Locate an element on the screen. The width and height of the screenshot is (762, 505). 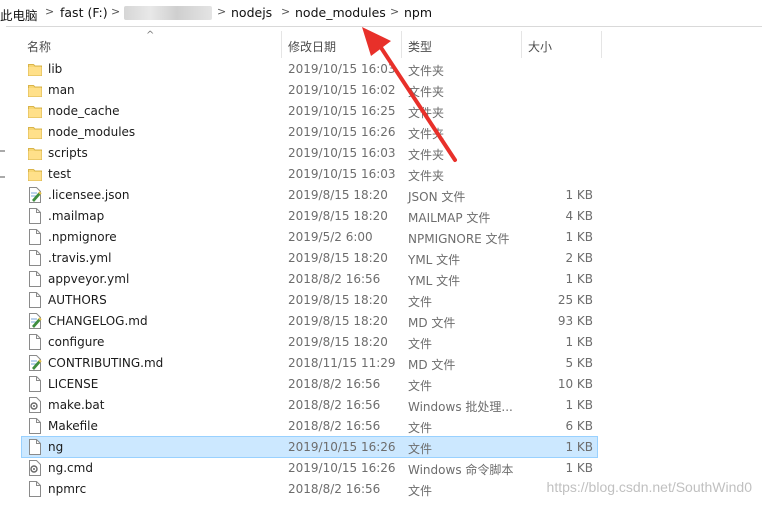
column-type: 类型 is located at coordinates (420, 46).